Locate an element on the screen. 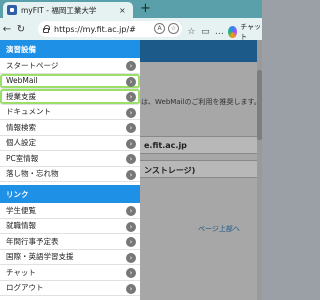 The image size is (320, 300). copilot-icon is located at coordinates (232, 32).